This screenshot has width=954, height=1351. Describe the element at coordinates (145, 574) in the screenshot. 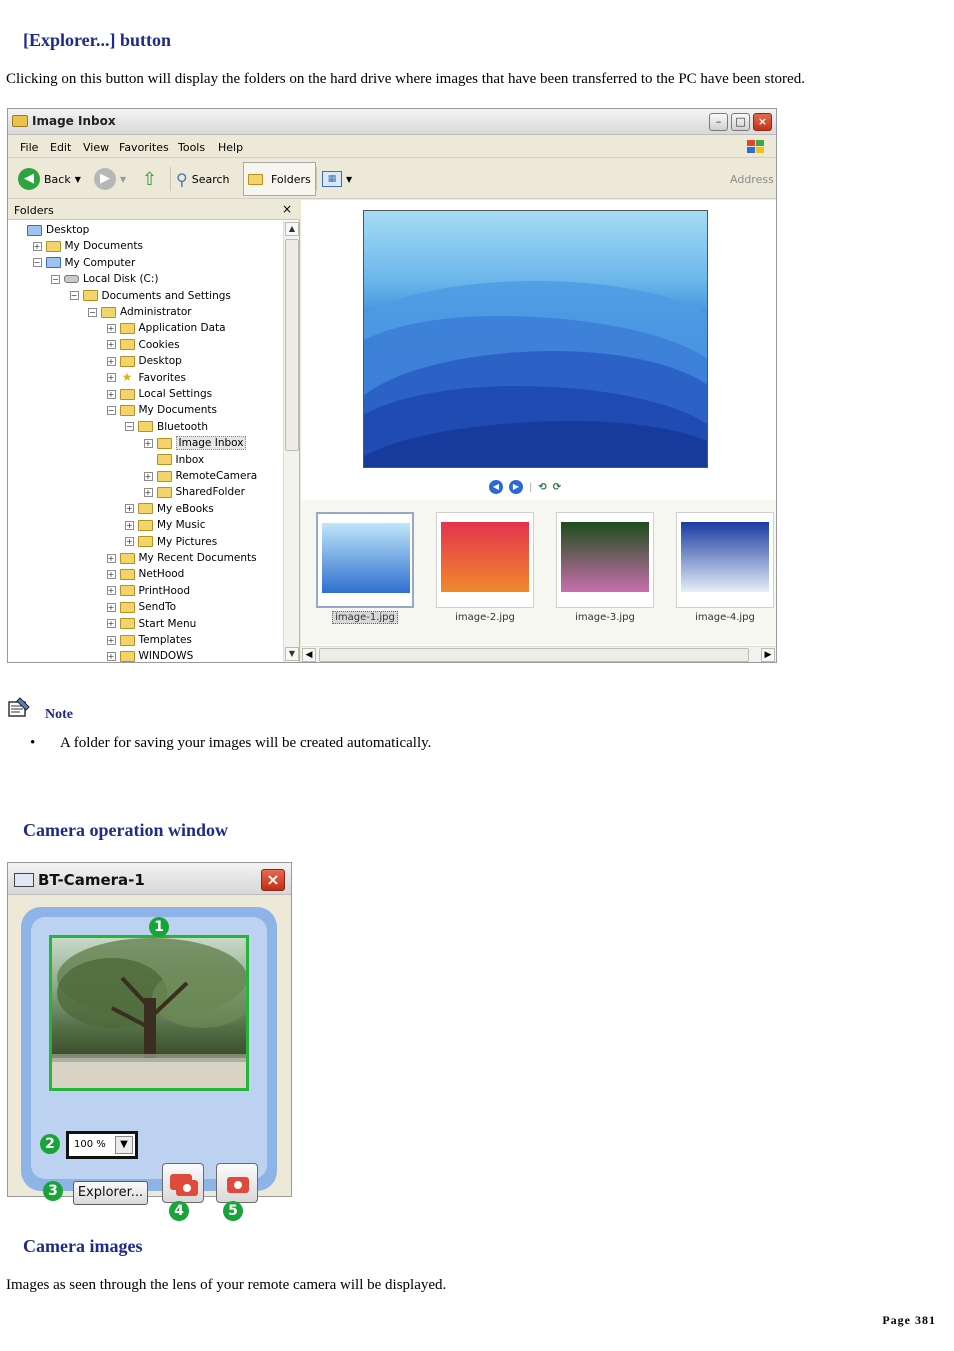

I see `tree-item: + NetHood` at that location.